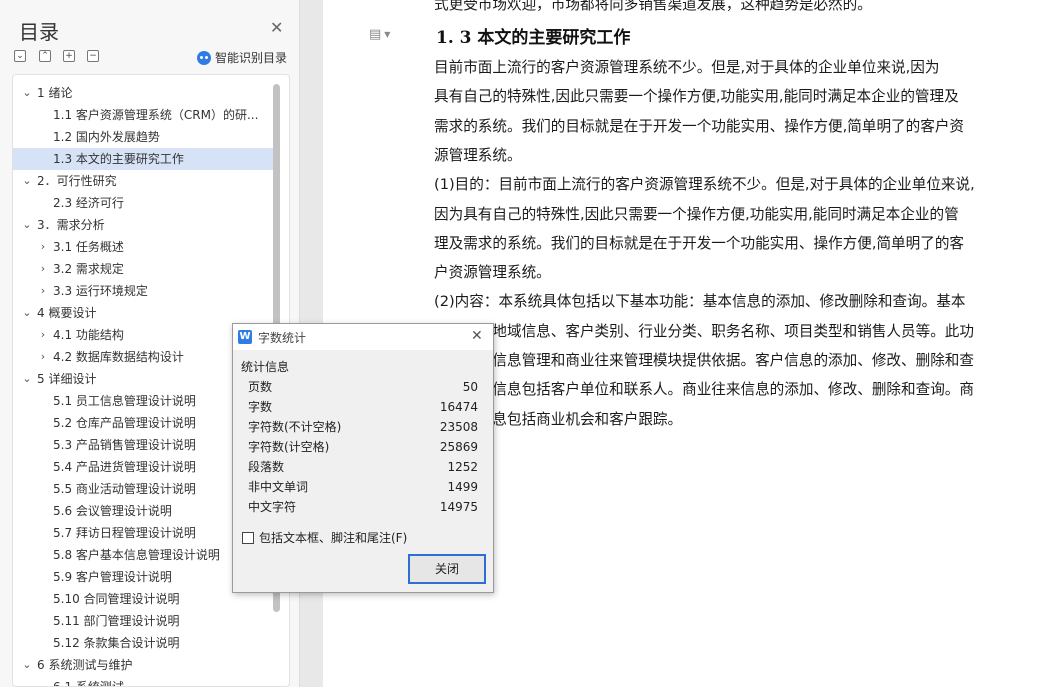  I want to click on document-line: 具有自己的特殊性,因此只需要一个操作方便,功能实用,能同时满足本企业的管理及, so click(696, 97).